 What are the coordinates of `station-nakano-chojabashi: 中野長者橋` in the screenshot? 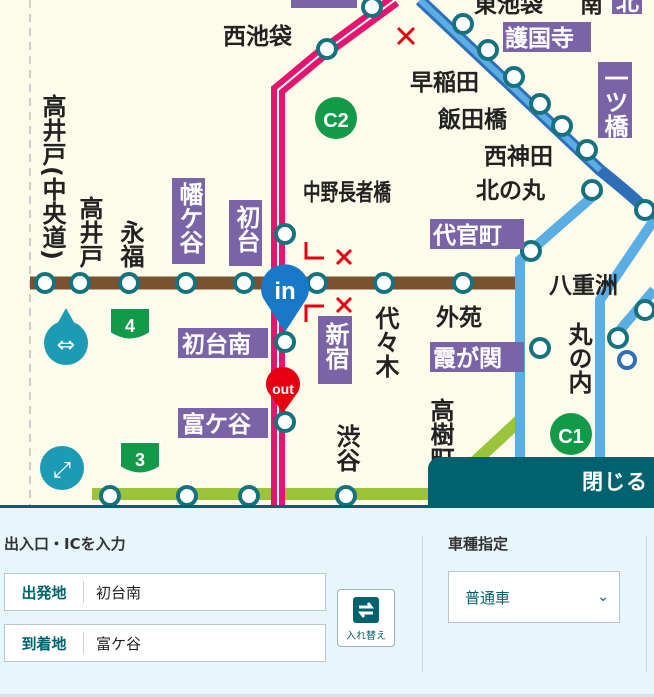 It's located at (347, 193).